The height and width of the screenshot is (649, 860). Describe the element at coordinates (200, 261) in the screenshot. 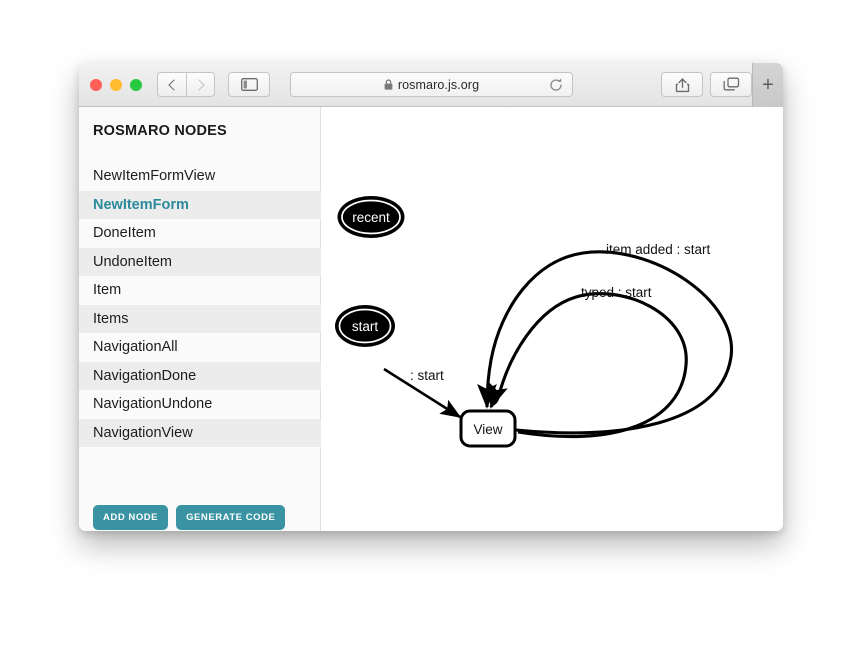

I see `node-list-item: UndoneItem` at that location.